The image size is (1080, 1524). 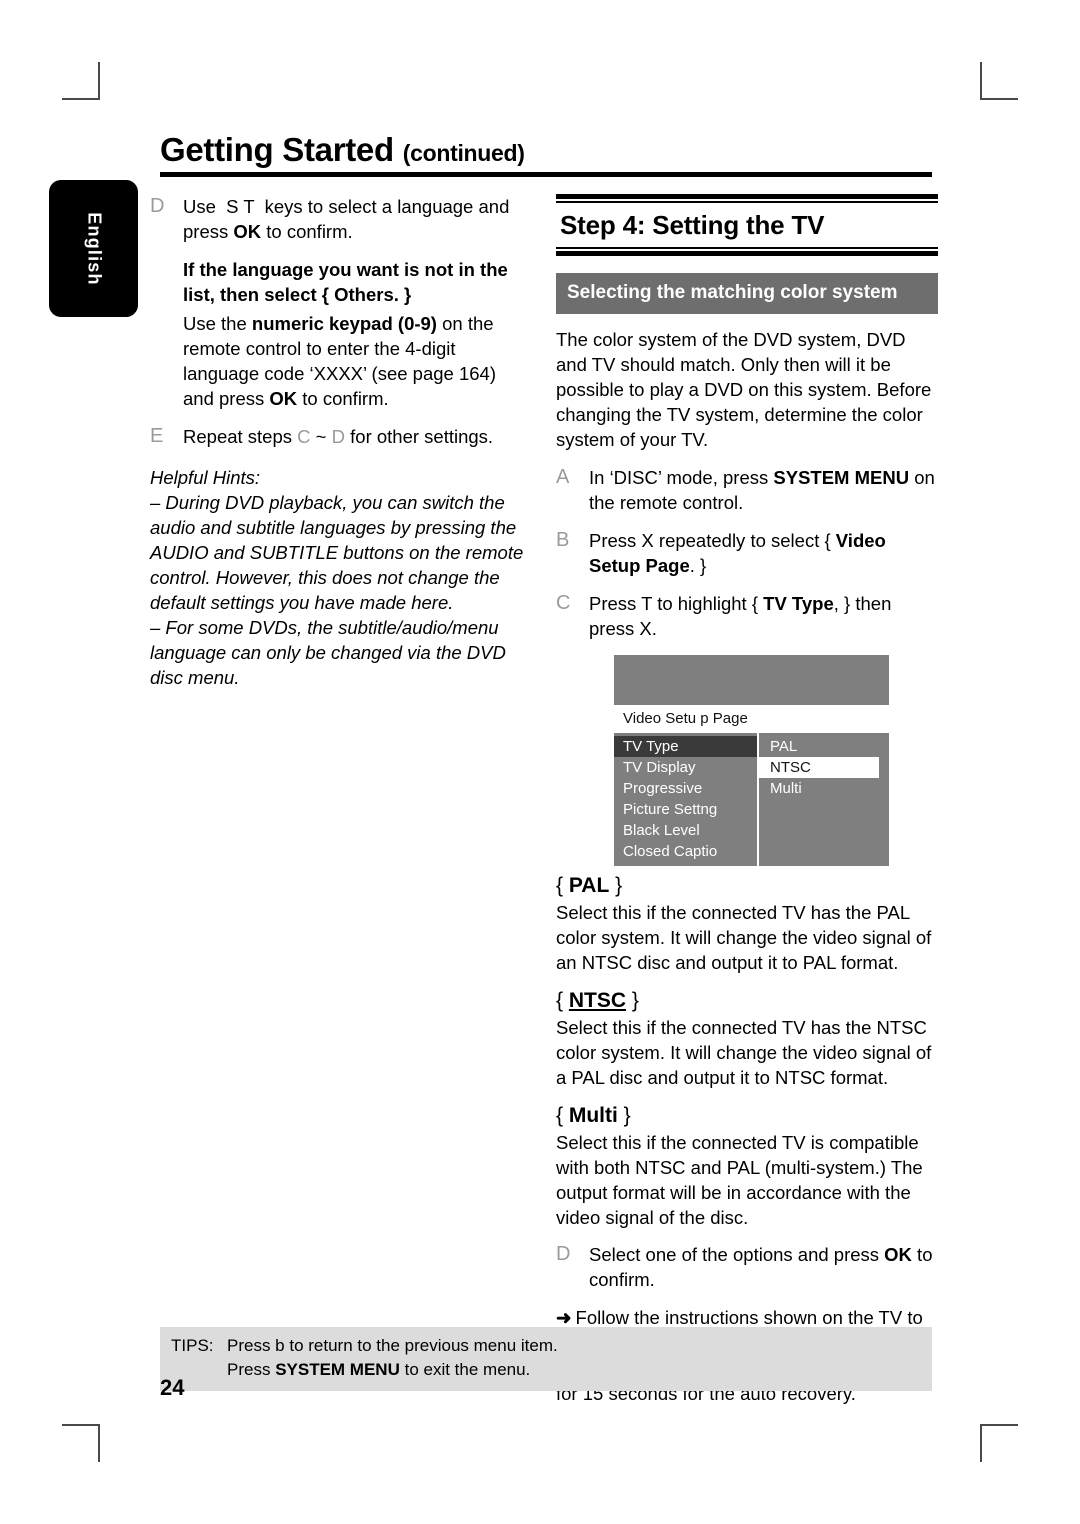 I want to click on helpful-hints-heading: Helpful Hints:, so click(x=205, y=477).